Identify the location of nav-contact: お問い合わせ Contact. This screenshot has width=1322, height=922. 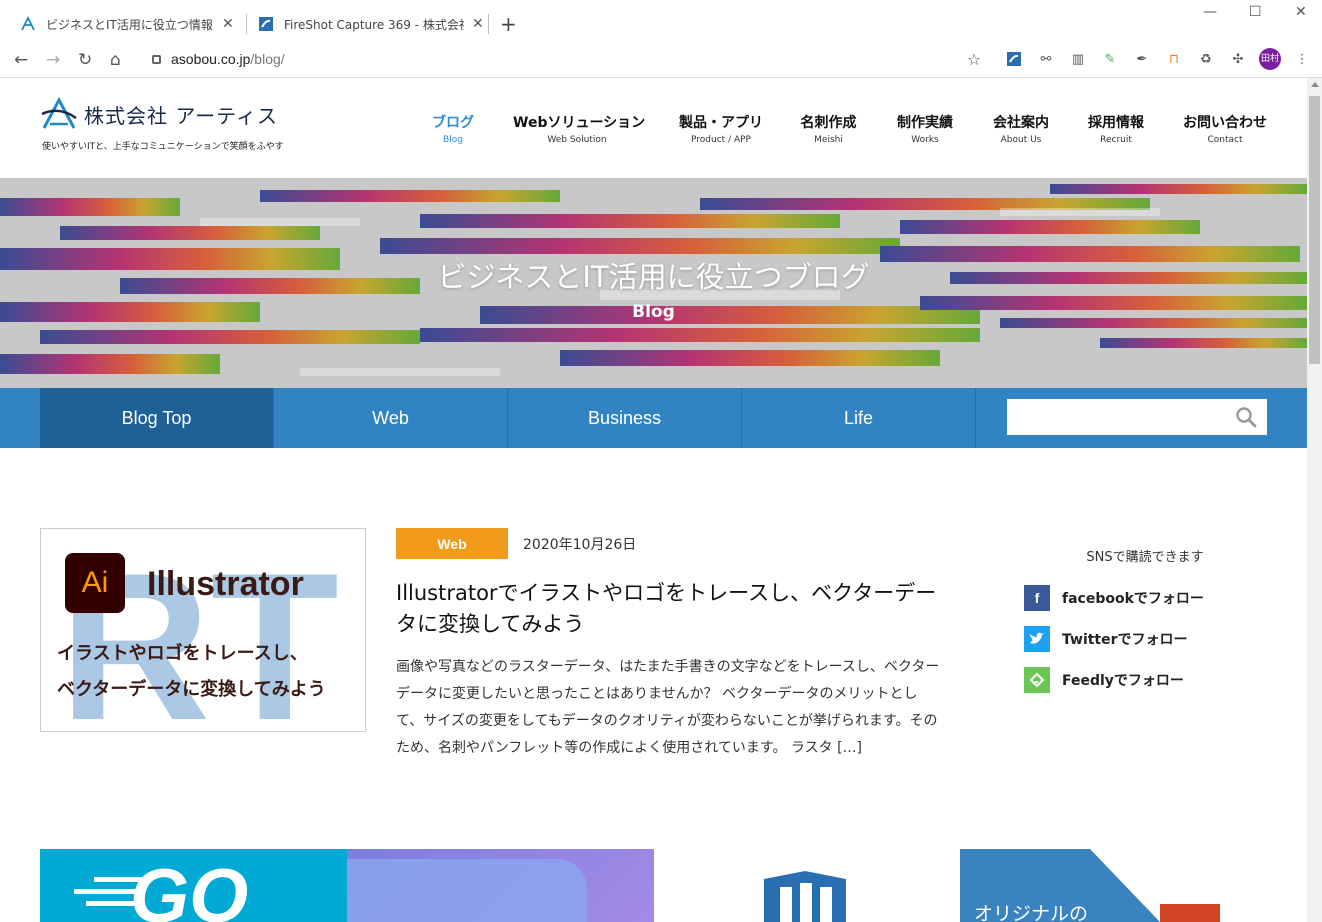
(1225, 128).